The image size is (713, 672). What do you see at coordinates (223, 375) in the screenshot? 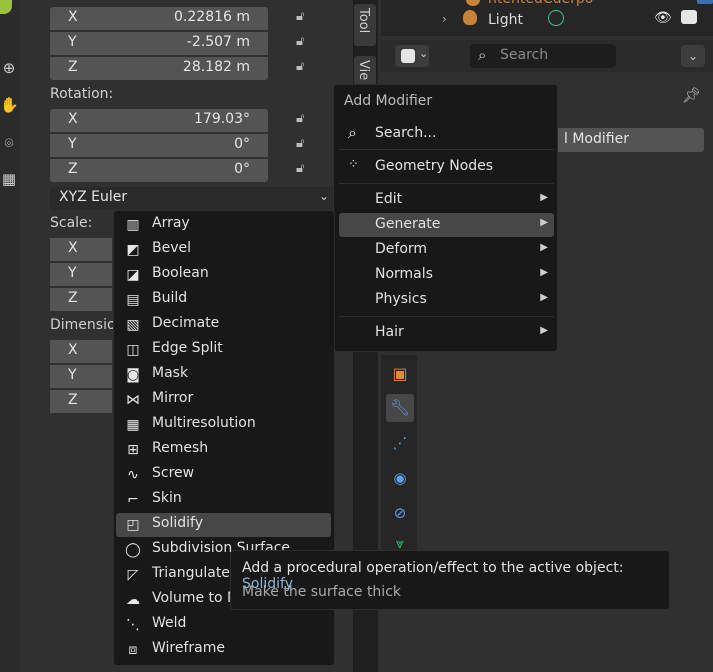
I see `submenu-item-mask: ◙ Mask` at bounding box center [223, 375].